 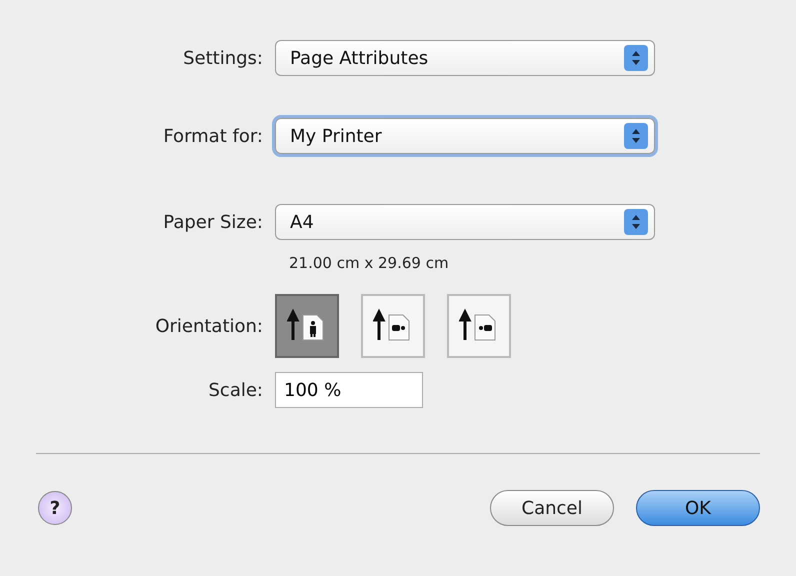 I want to click on cancel-button: Cancel, so click(x=552, y=508).